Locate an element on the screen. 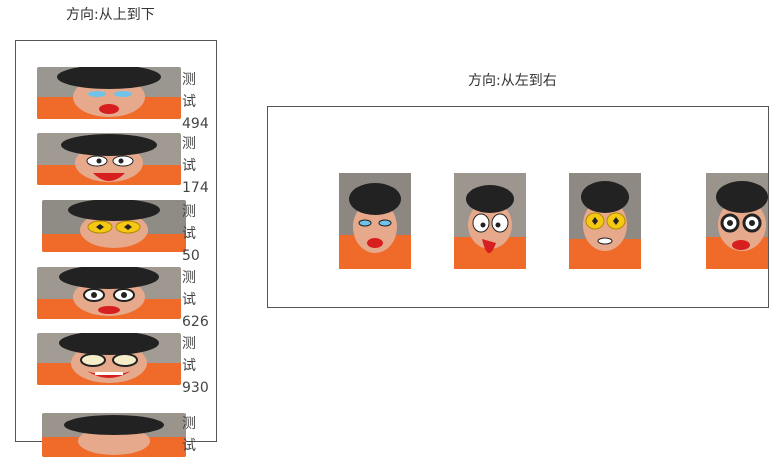  item-label: 测 试 is located at coordinates (189, 435).